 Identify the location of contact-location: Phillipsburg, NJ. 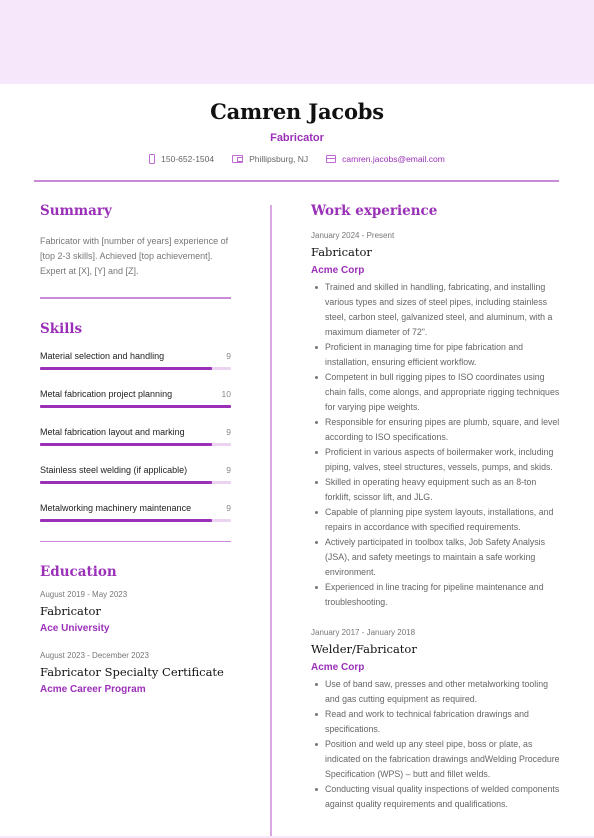
(270, 159).